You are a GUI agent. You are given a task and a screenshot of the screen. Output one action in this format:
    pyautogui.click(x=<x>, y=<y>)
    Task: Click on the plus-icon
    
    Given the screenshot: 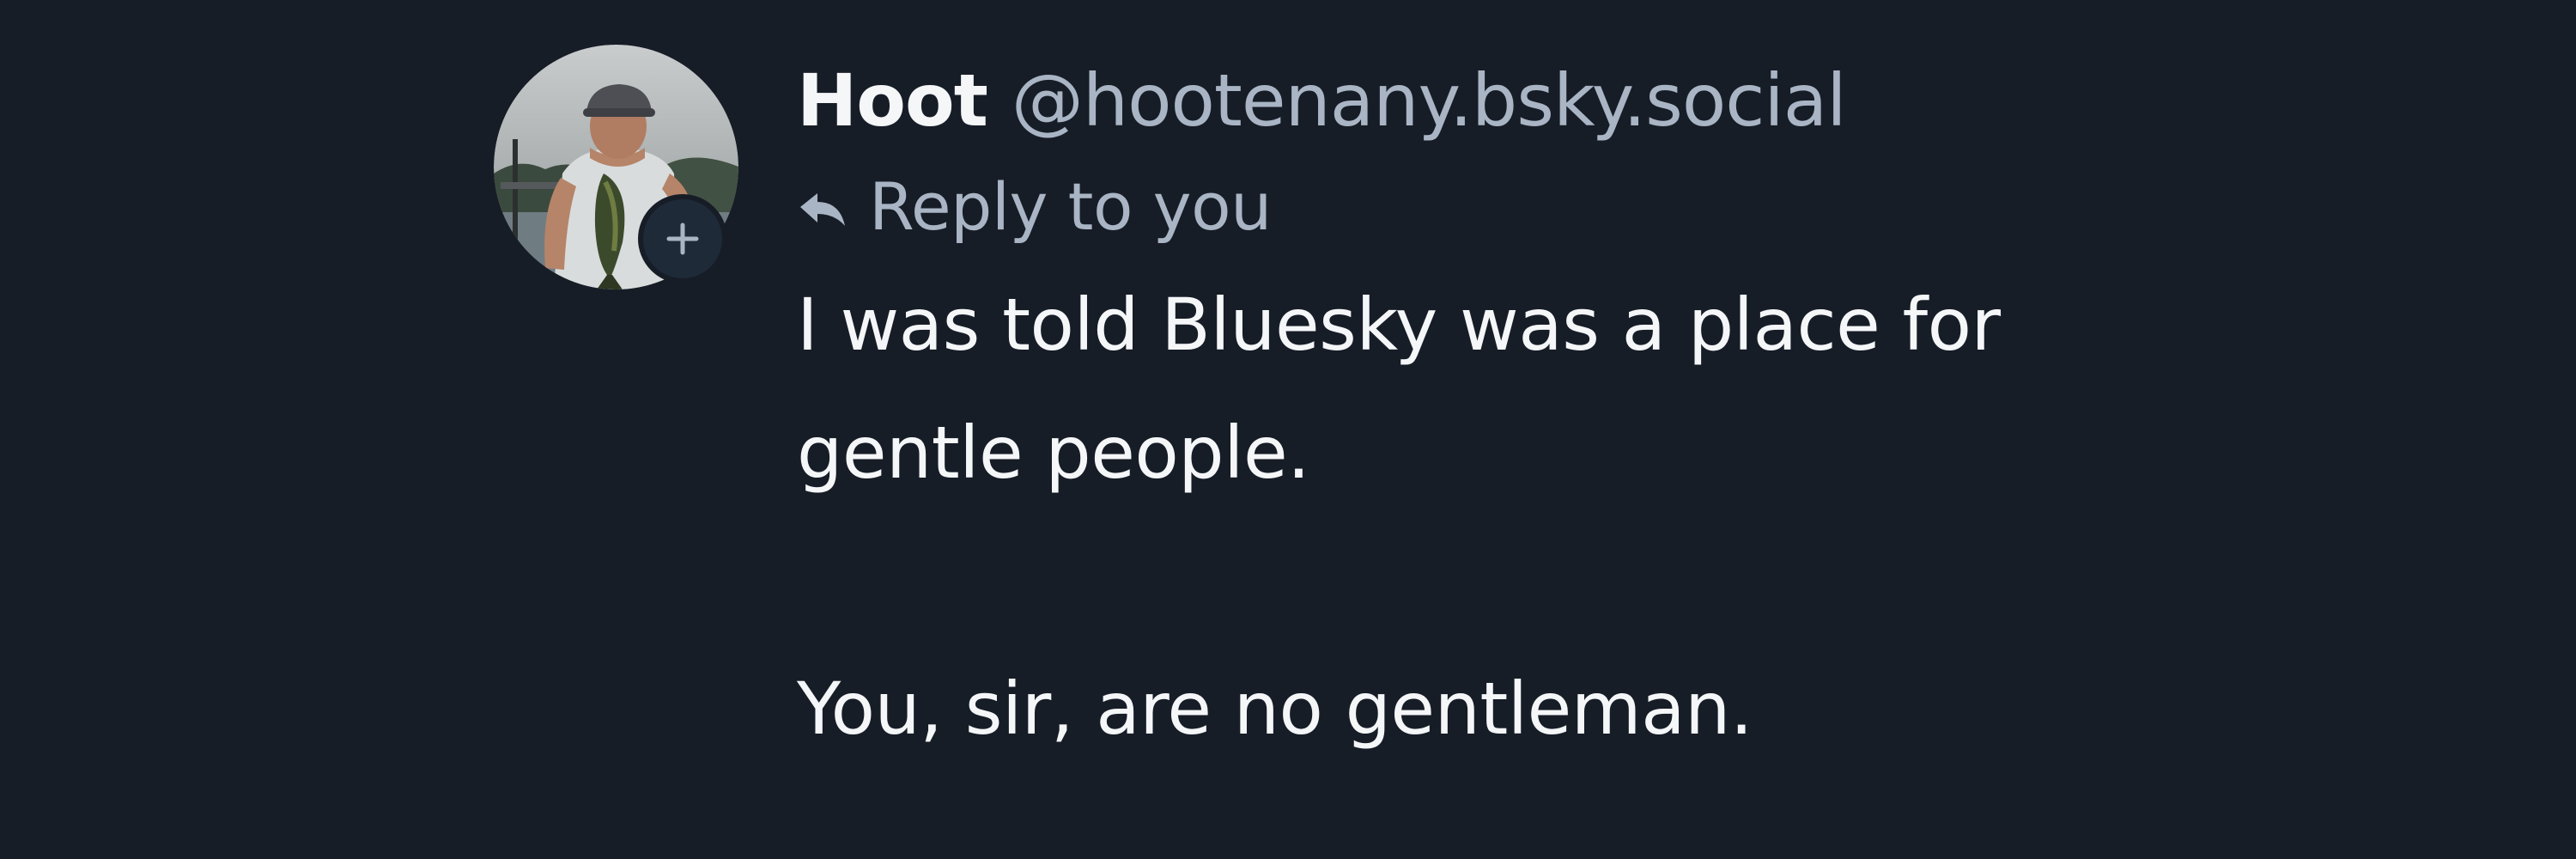 What is the action you would take?
    pyautogui.click(x=682, y=239)
    